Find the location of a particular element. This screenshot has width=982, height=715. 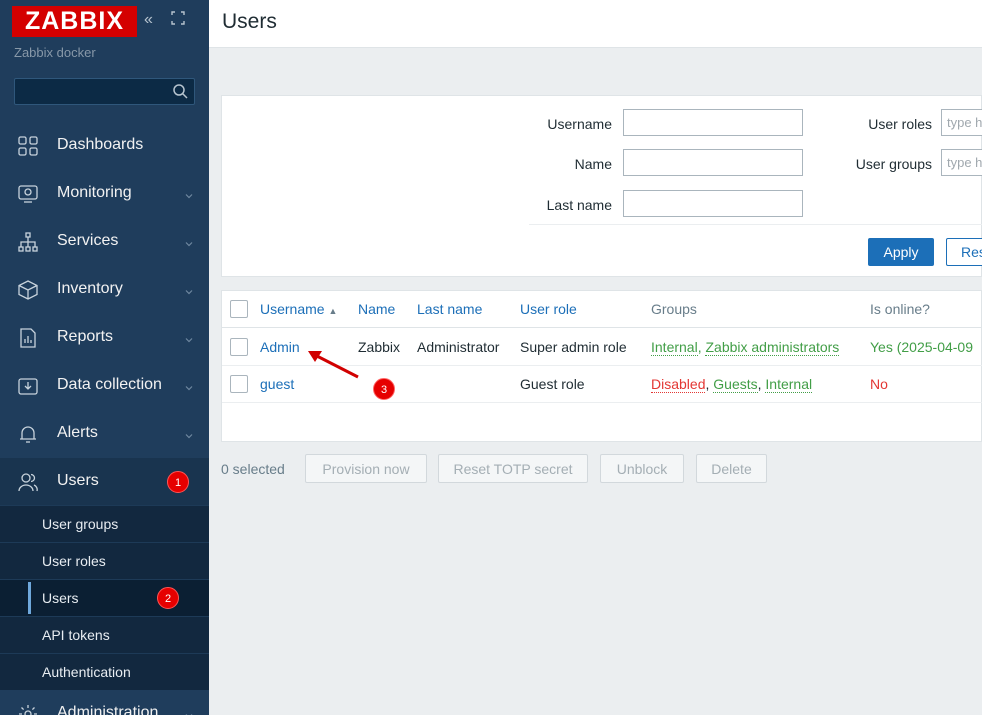

subnav-label: Authentication is located at coordinates (86, 672).